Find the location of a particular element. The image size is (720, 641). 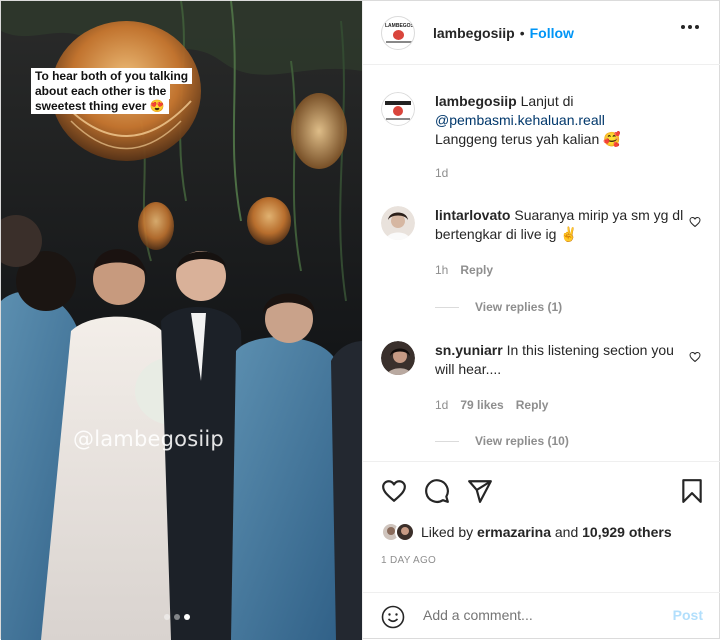

author-avatar: LAMBEGOSIIP is located at coordinates (398, 32).